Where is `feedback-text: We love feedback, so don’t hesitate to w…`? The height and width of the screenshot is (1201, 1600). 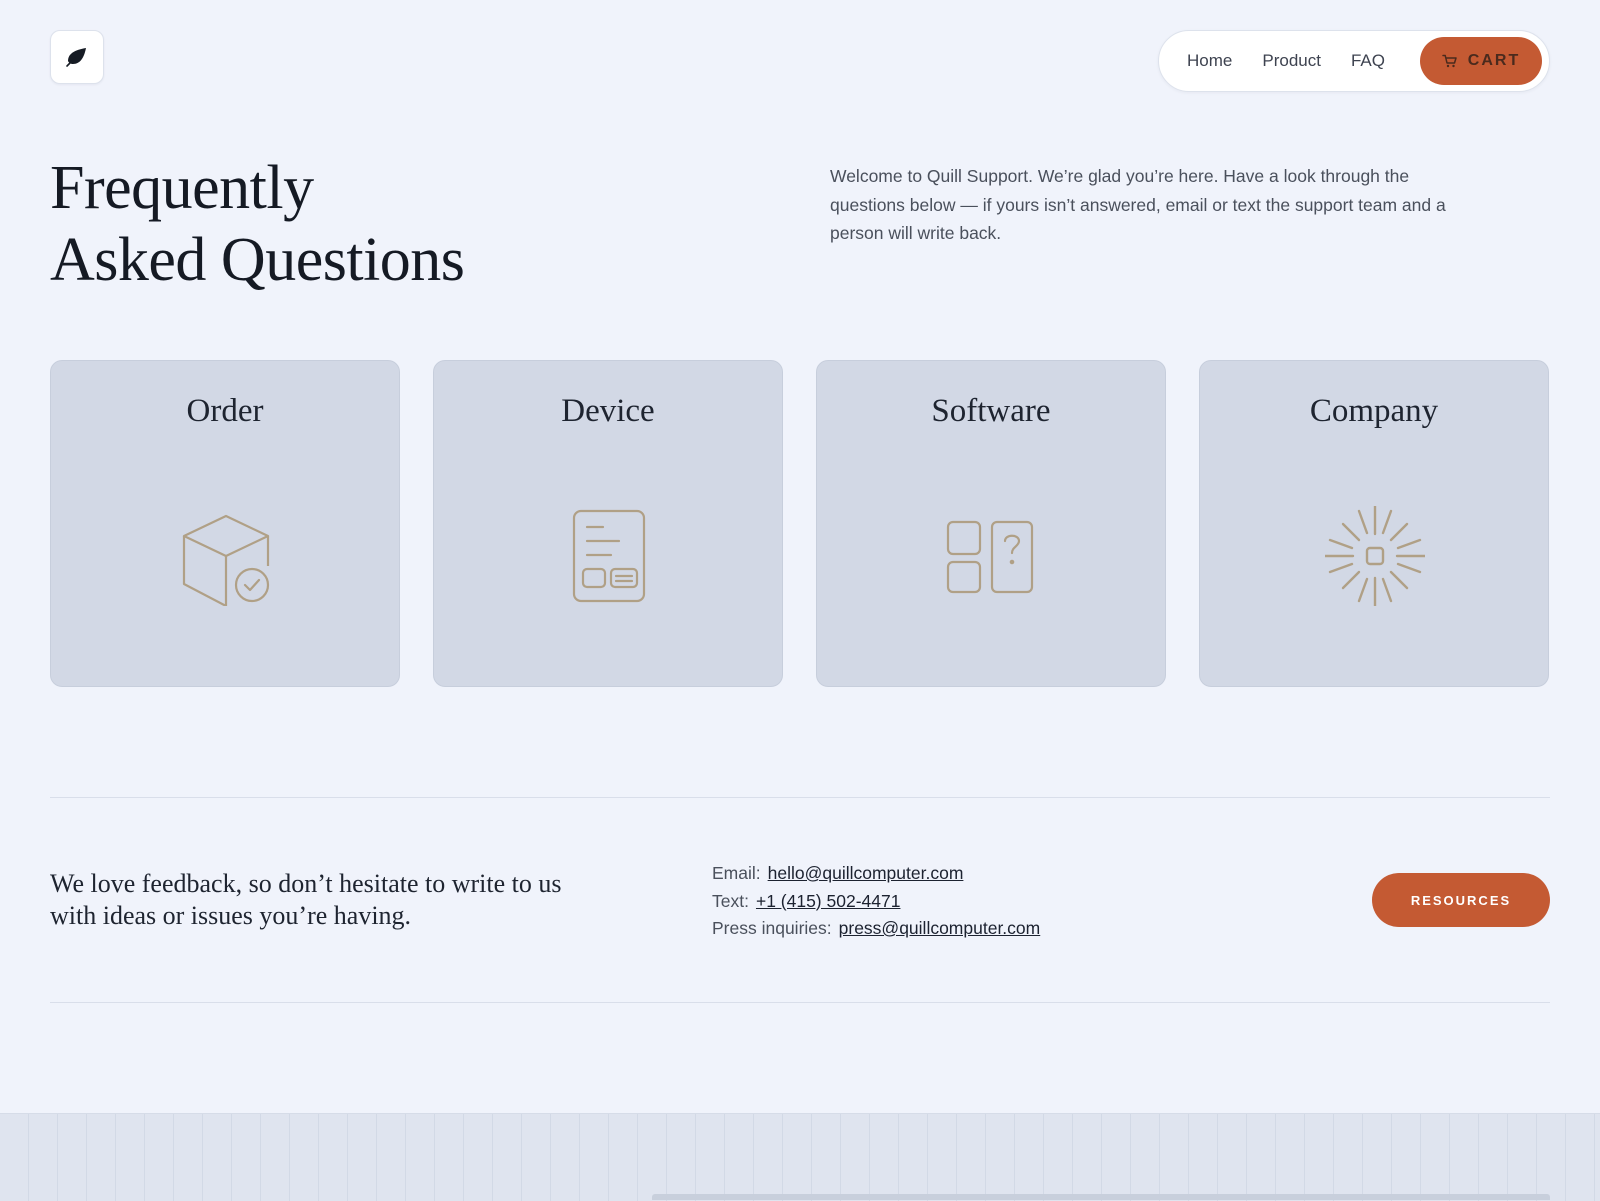 feedback-text: We love feedback, so don’t hesitate to w… is located at coordinates (306, 899).